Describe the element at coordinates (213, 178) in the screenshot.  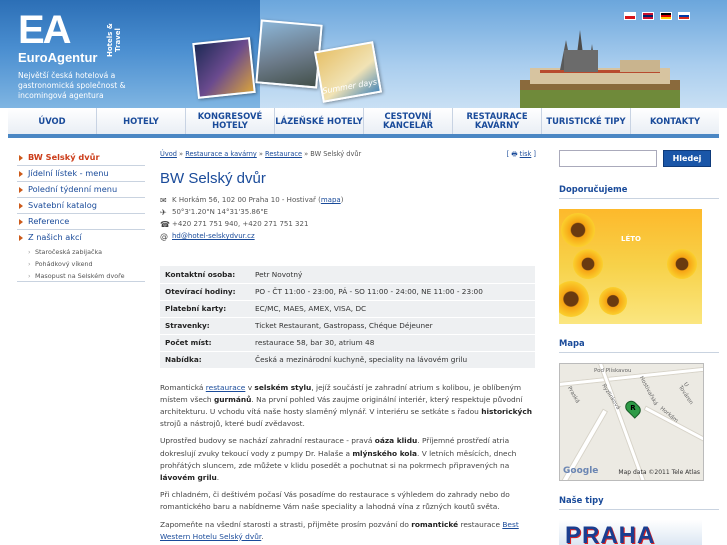
I see `page-title: BW Selský dvůr` at that location.